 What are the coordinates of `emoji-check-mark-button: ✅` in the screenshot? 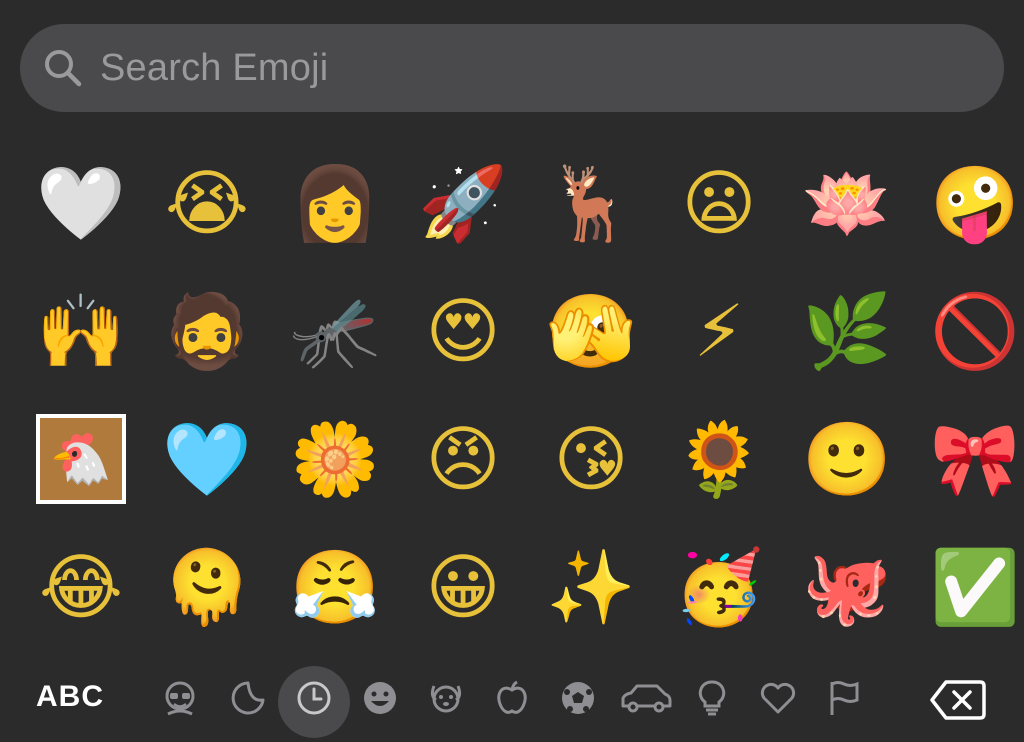 It's located at (972, 587).